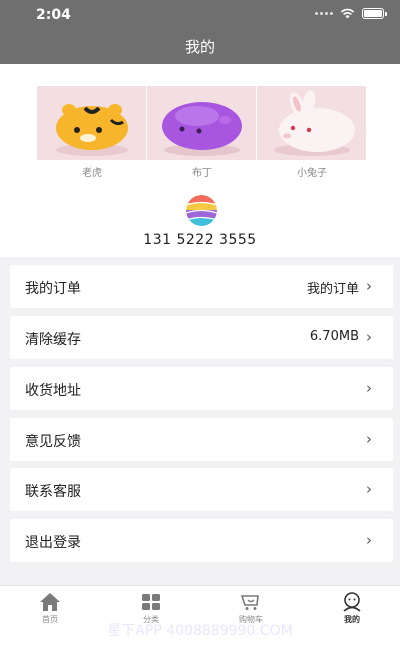  I want to click on product-item-bunny: 小兔子, so click(312, 132).